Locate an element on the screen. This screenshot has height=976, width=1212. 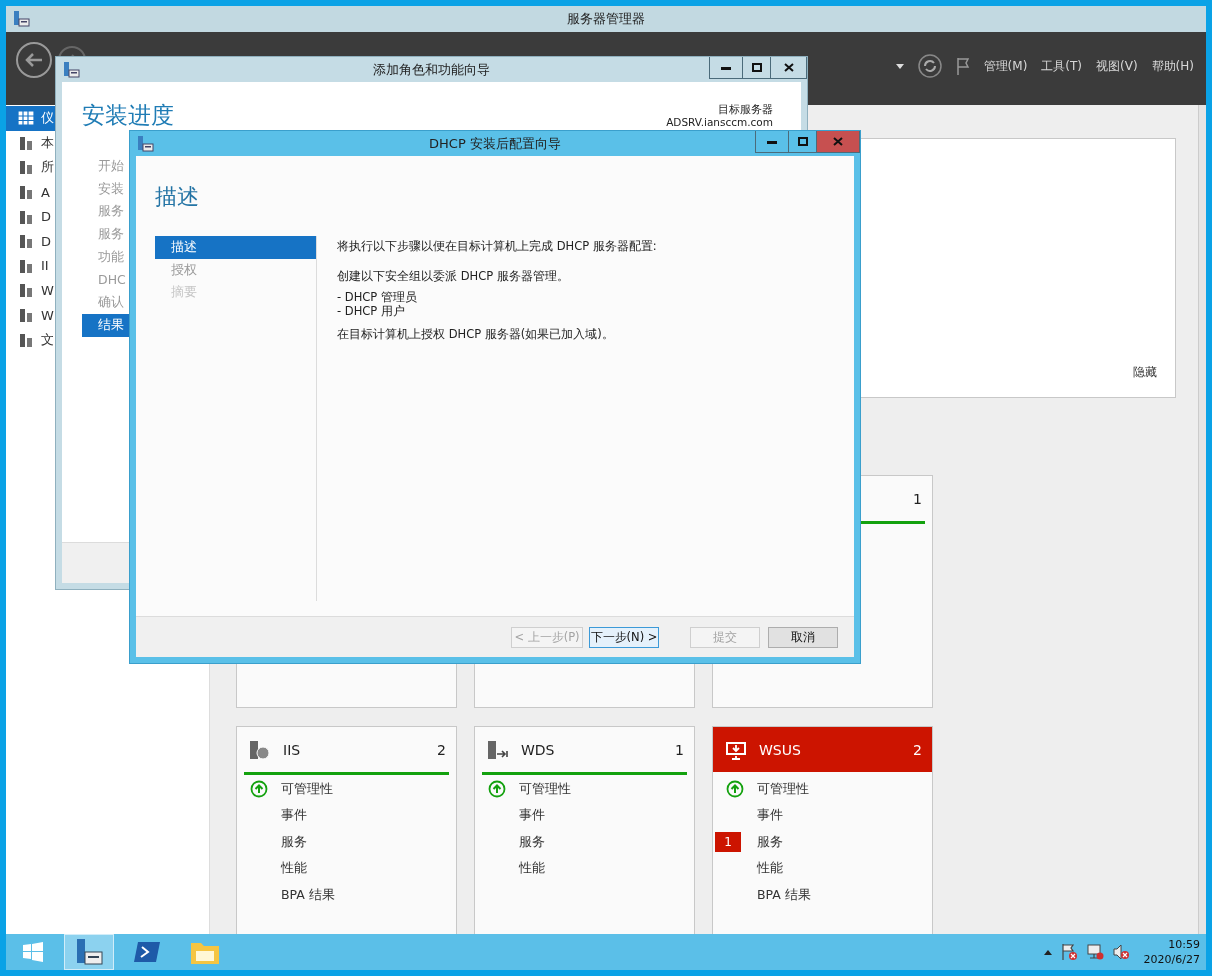
sidebar-label: 文 is located at coordinates (47, 339).